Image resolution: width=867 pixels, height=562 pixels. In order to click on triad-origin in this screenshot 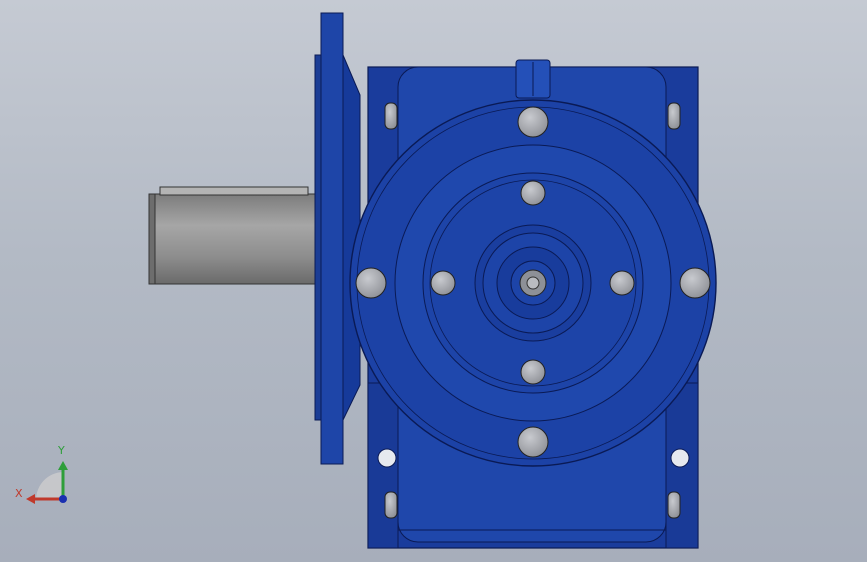, I will do `click(63, 499)`.